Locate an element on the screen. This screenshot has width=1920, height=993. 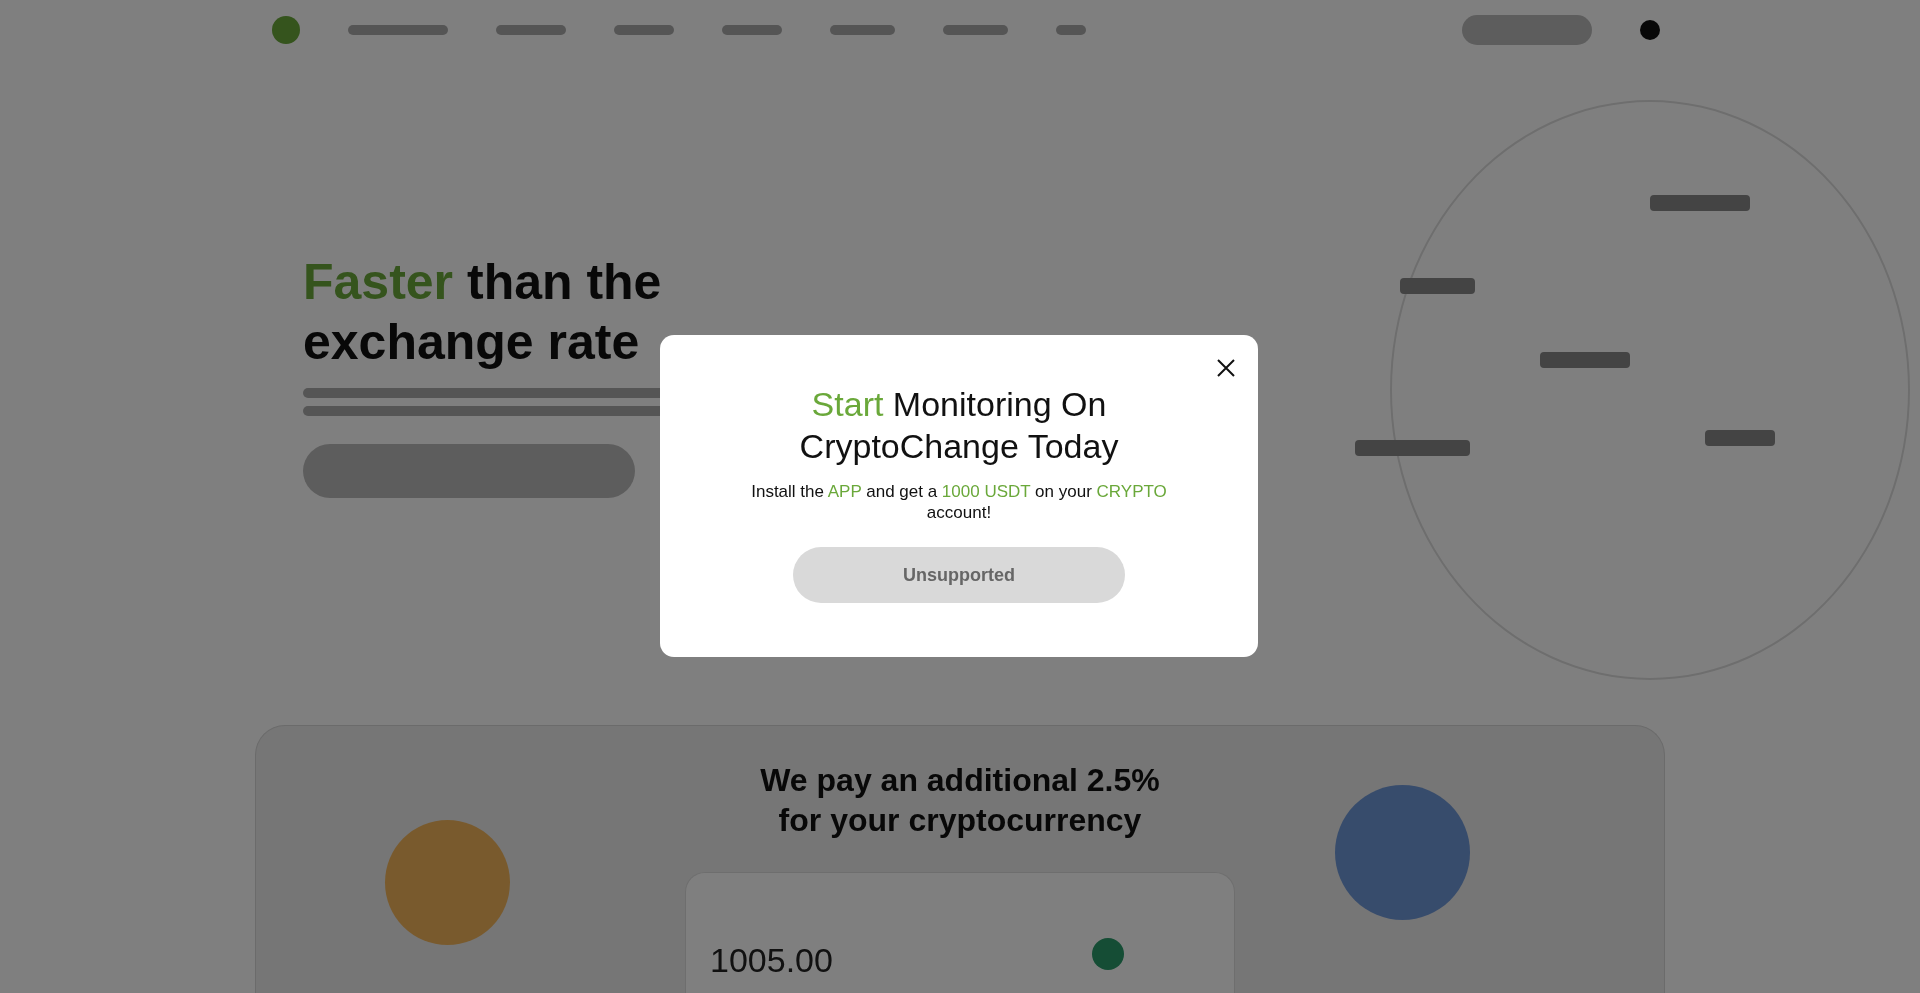
theme-icon is located at coordinates (1650, 30).